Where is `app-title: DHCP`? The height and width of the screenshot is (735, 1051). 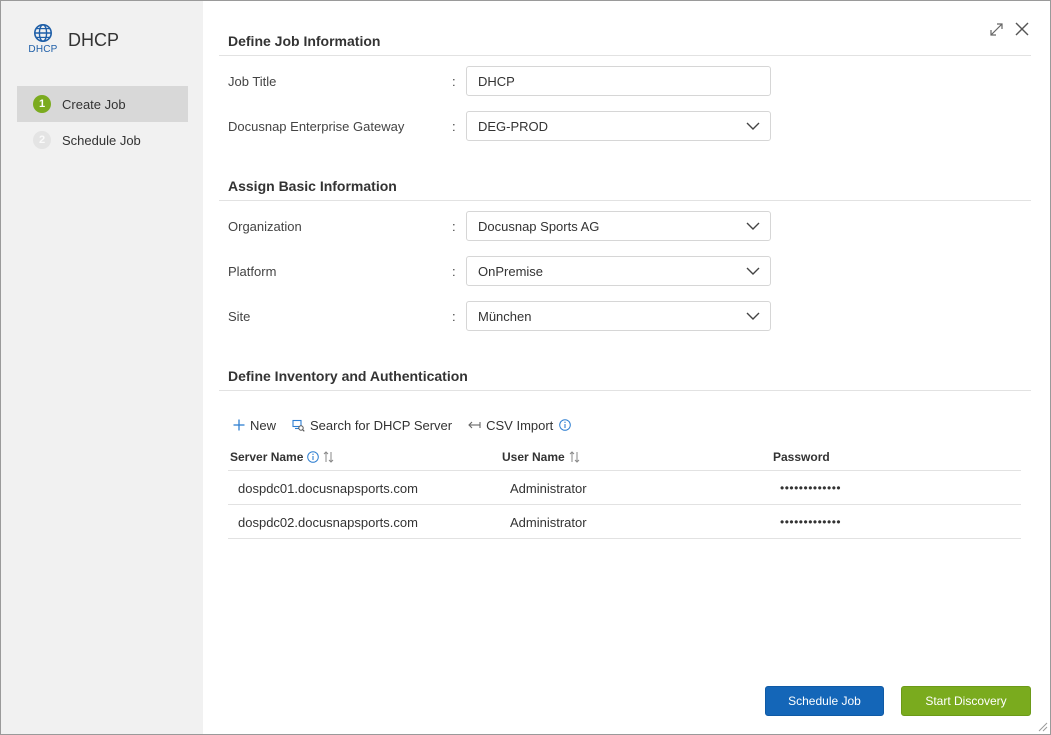 app-title: DHCP is located at coordinates (94, 40).